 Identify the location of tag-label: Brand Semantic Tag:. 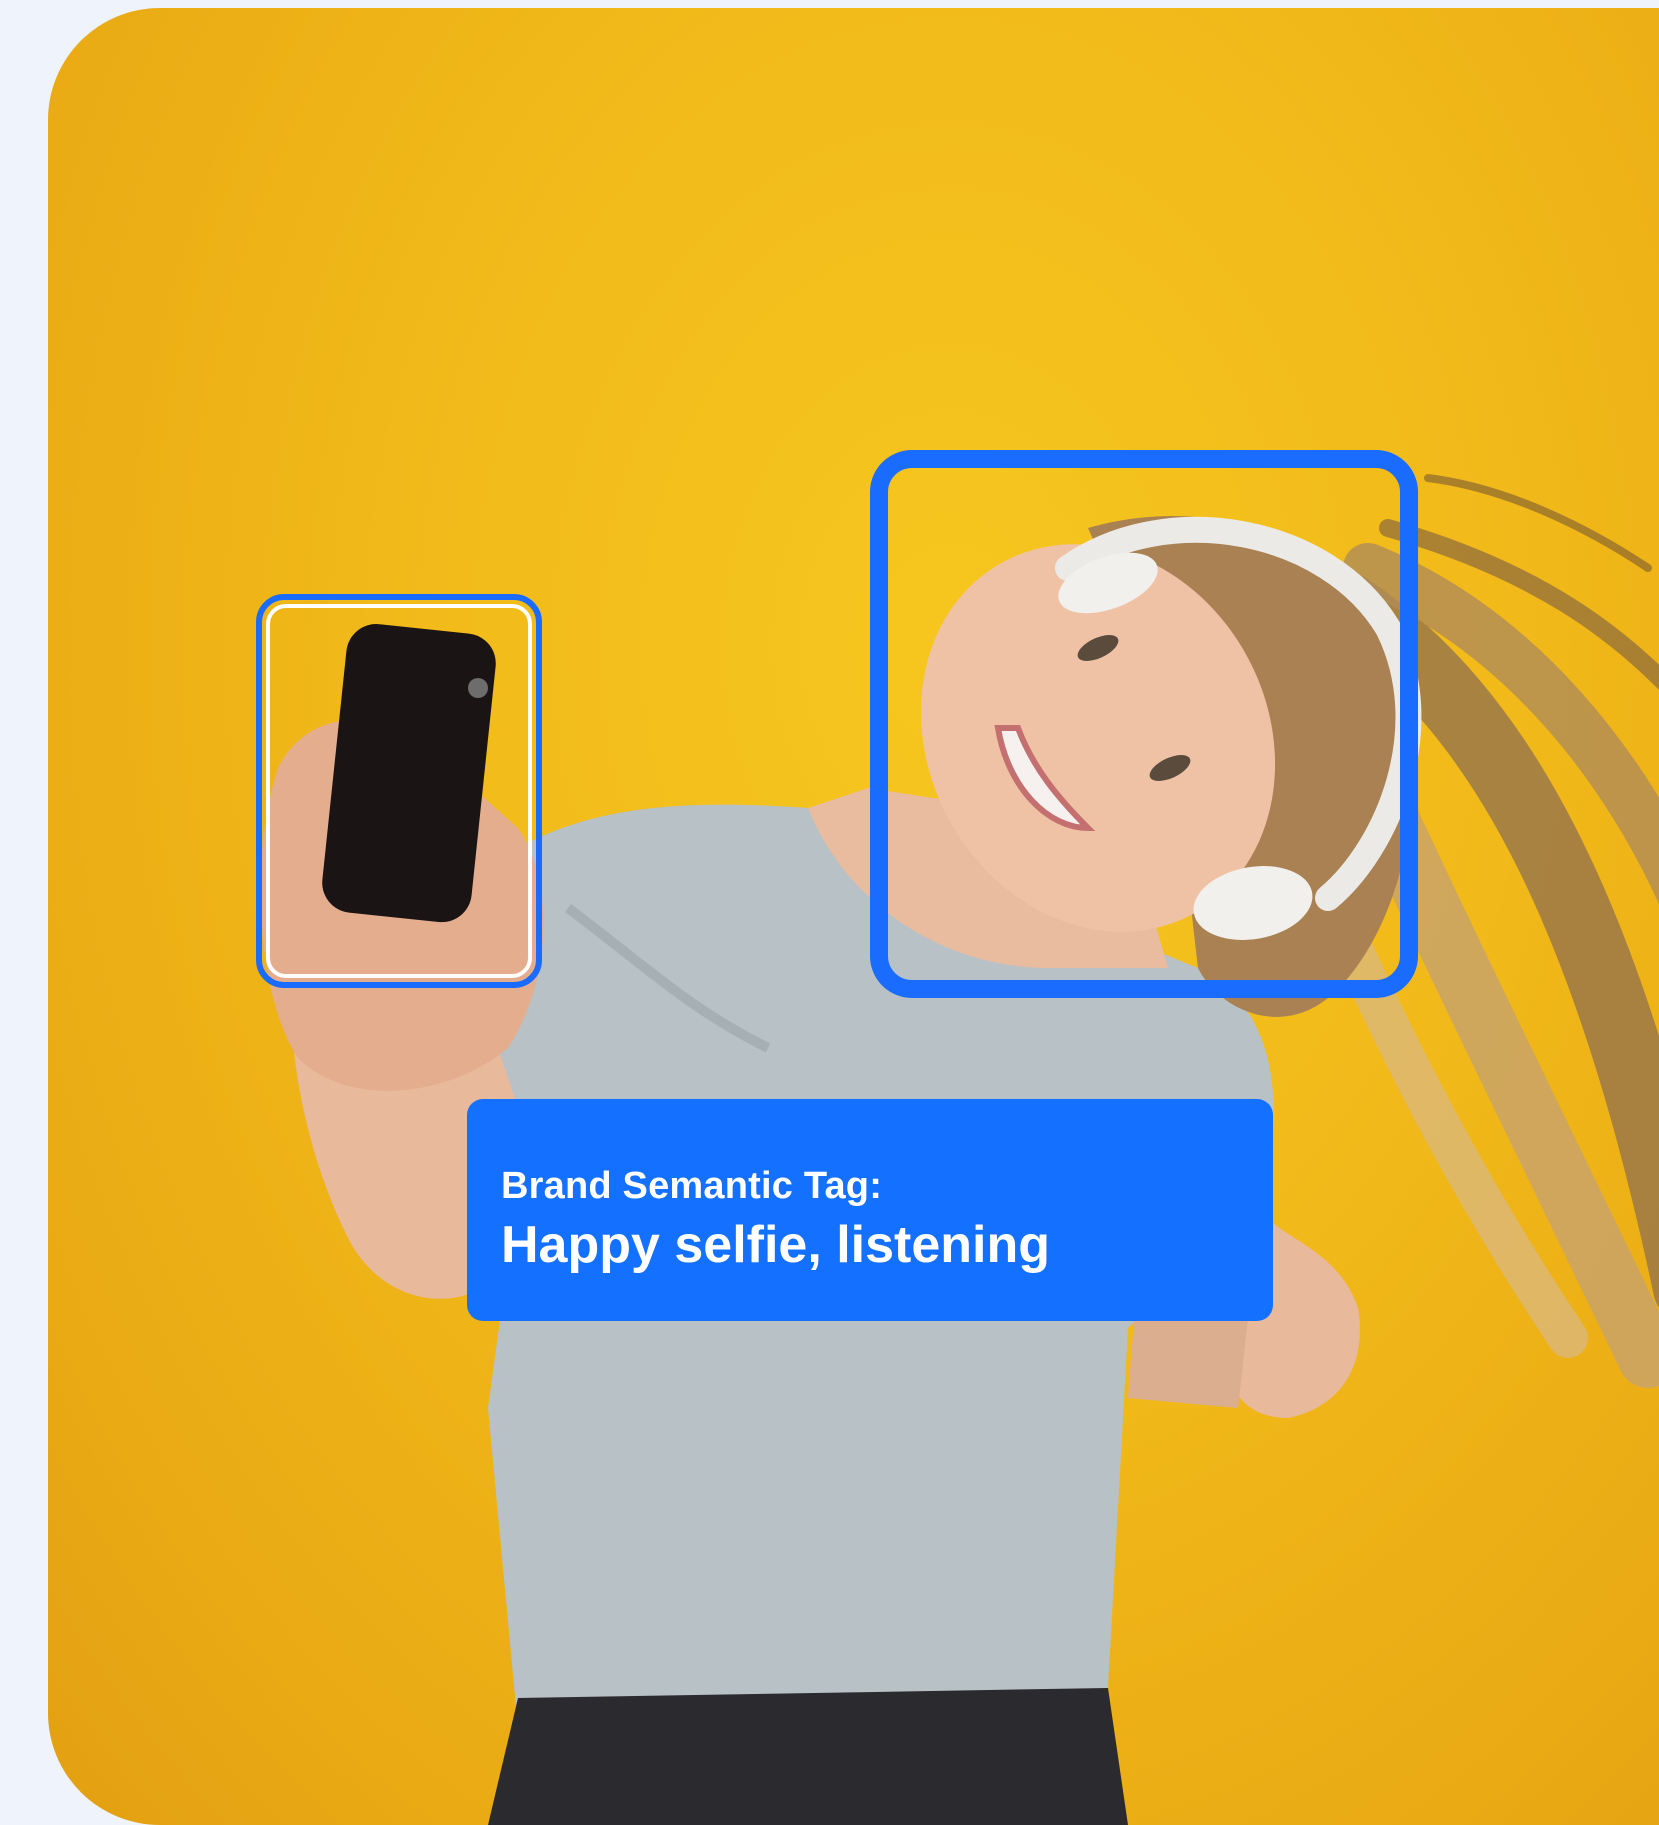
(692, 1186).